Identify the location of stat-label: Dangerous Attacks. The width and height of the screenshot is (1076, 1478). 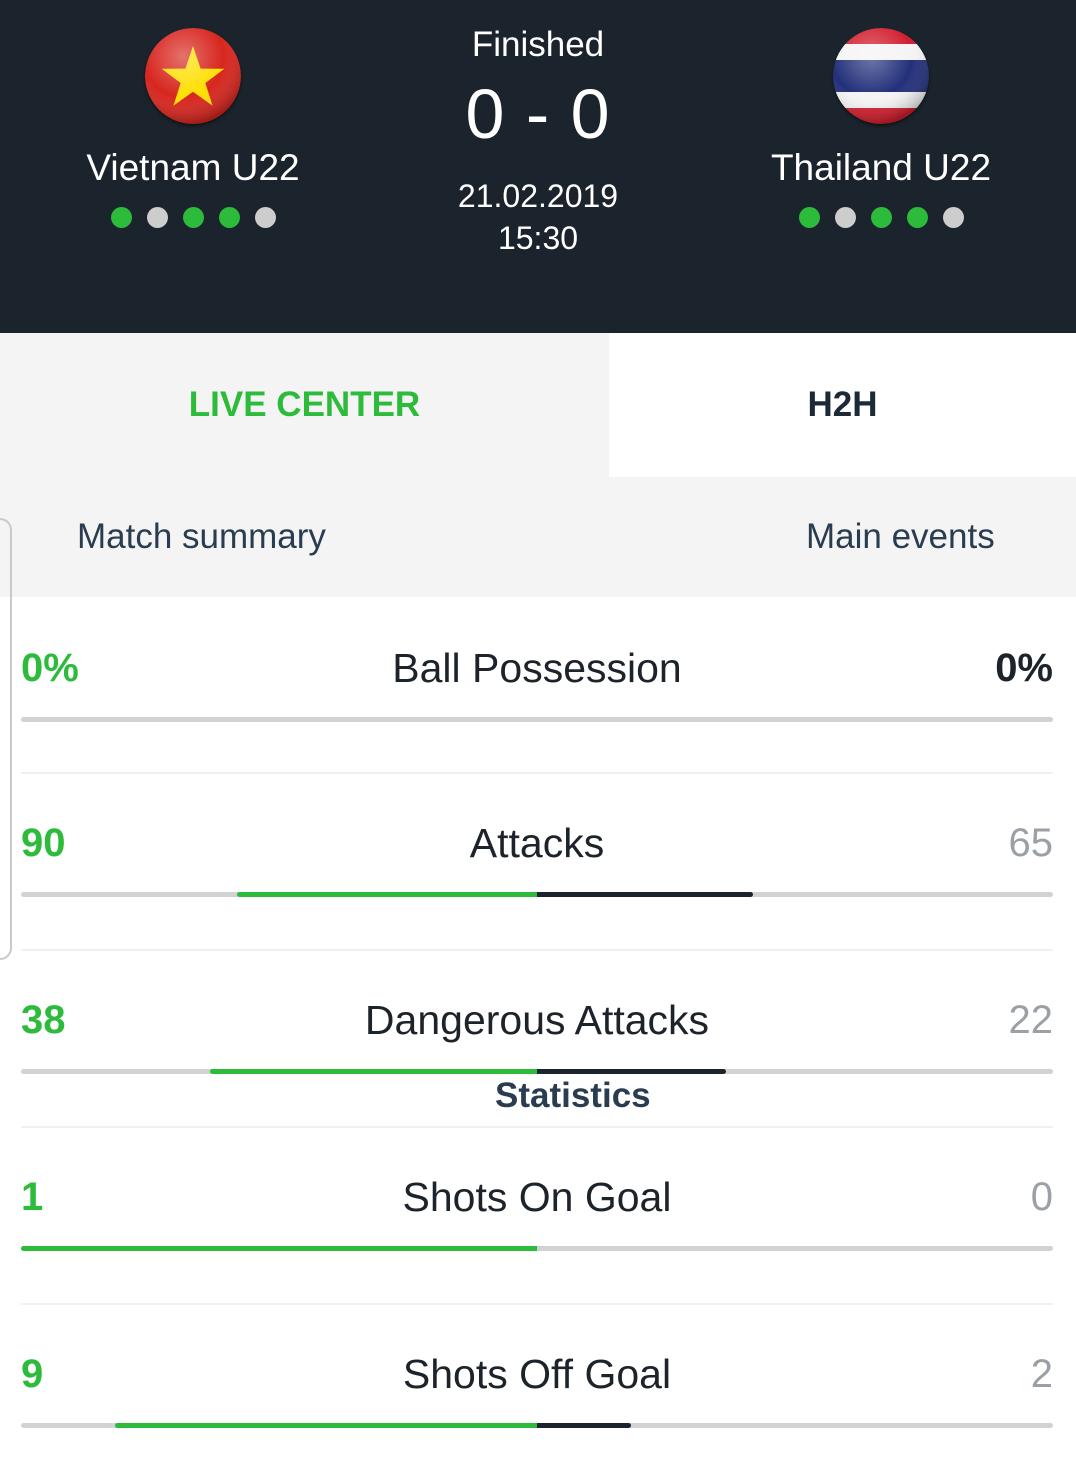
(537, 1020).